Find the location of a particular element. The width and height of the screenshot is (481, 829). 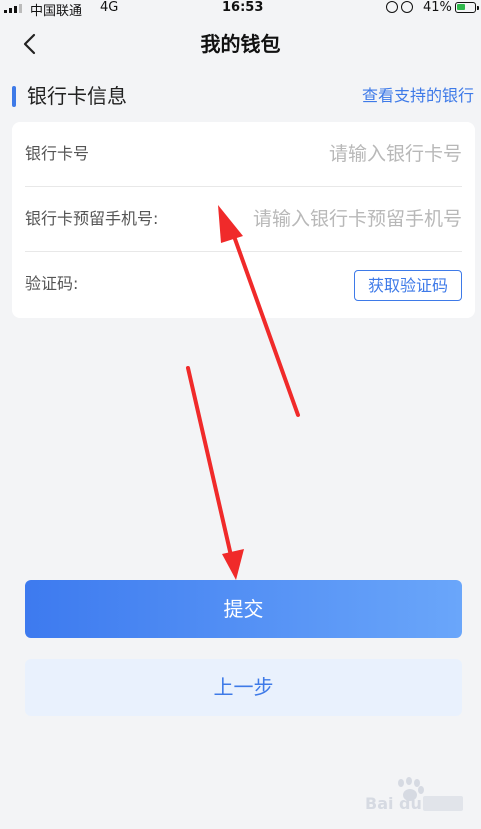

submit-button: 提交 is located at coordinates (243, 609).